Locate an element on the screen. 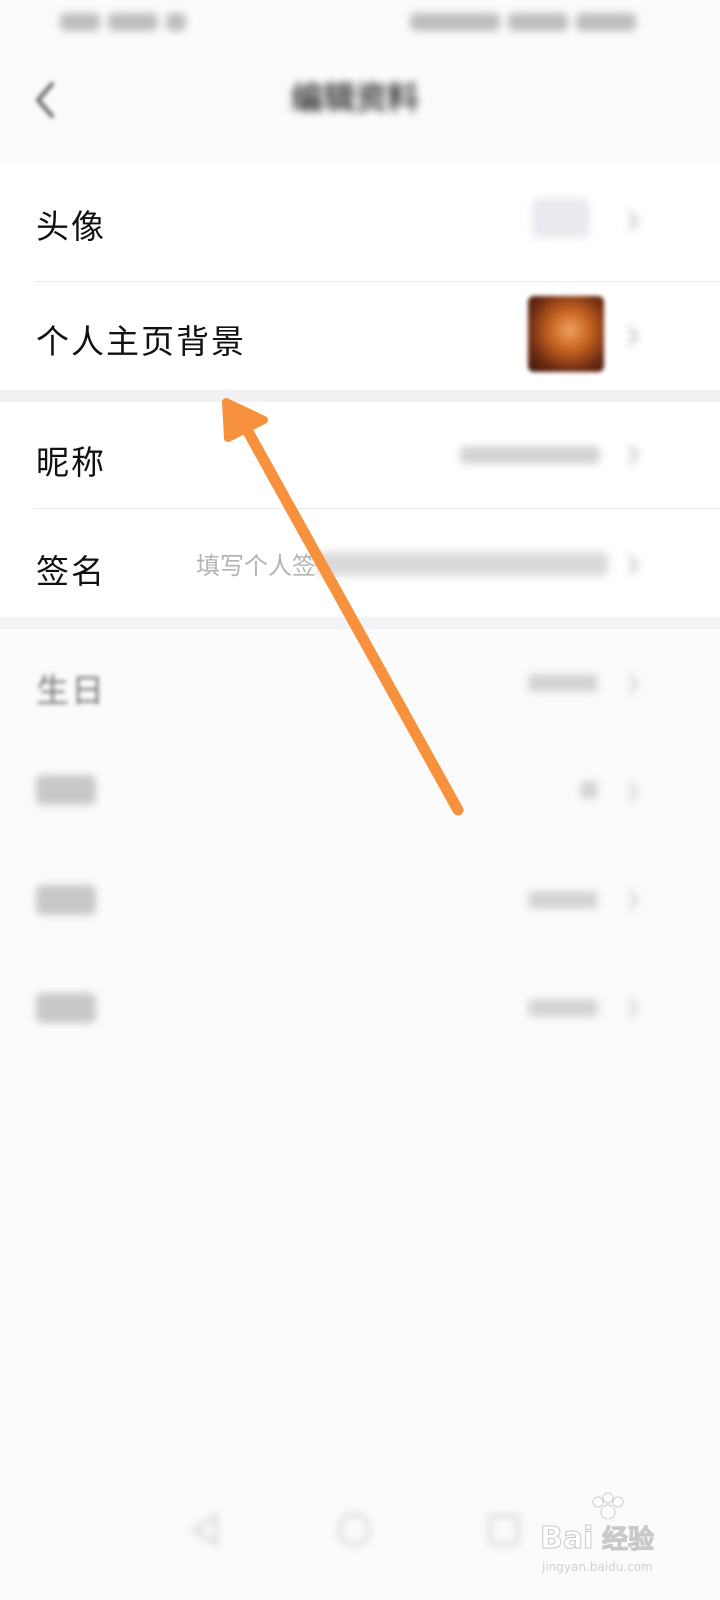 Image resolution: width=720 pixels, height=1600 pixels. watermark-text: Bai is located at coordinates (566, 1538).